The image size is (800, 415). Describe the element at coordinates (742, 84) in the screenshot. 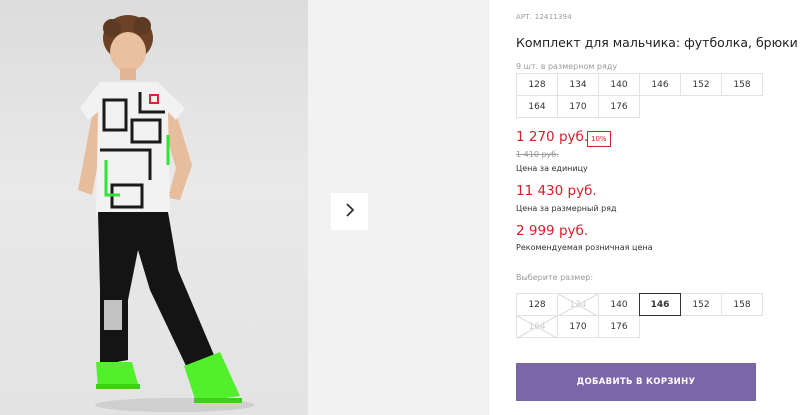

I see `size-row-cell: 158` at that location.